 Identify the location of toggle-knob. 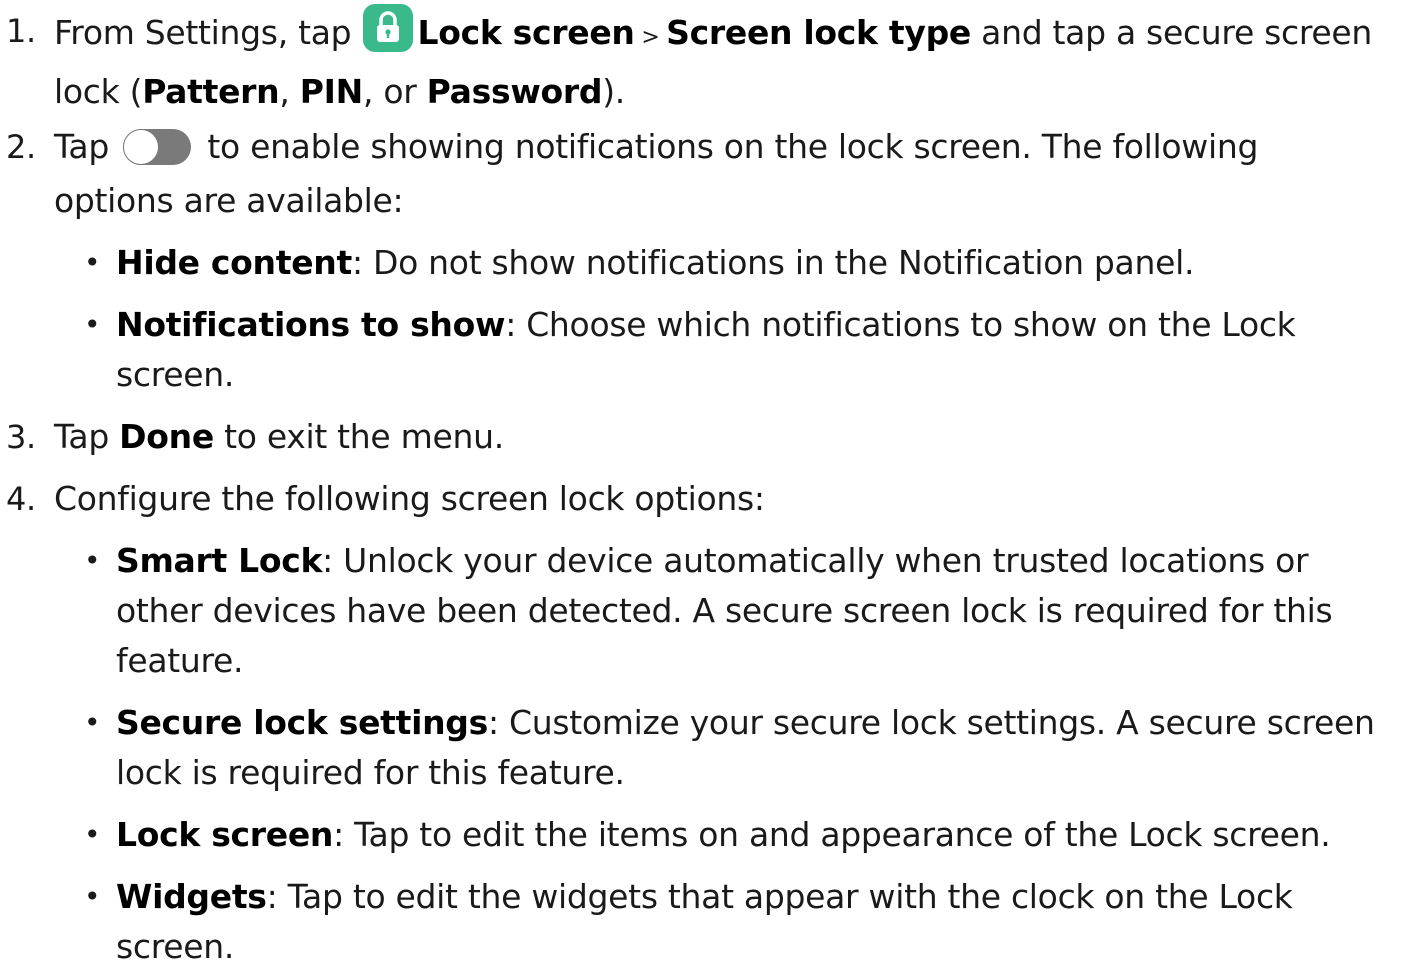
(141, 147).